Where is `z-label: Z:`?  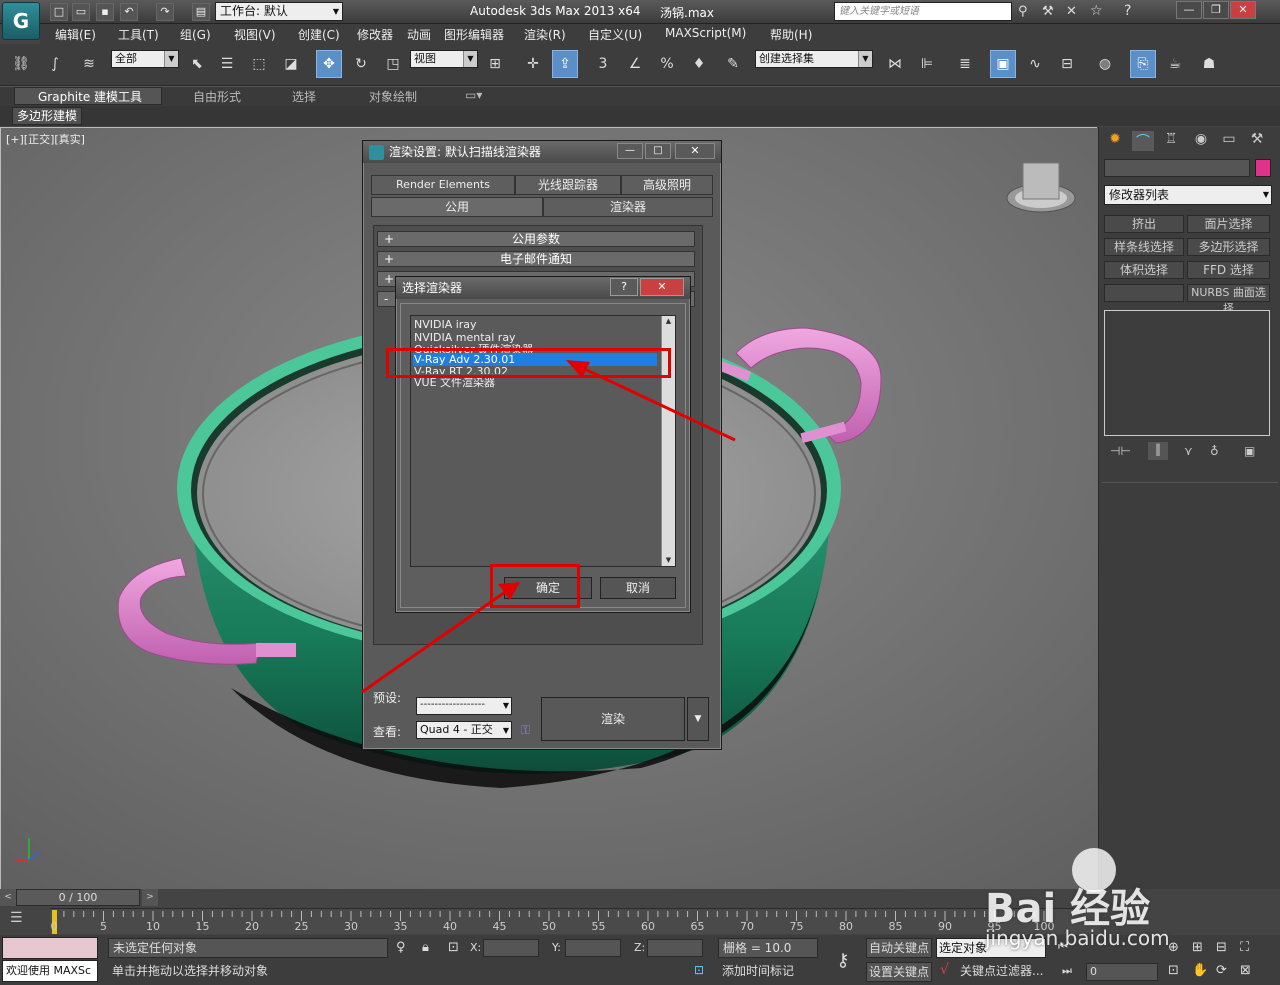
z-label: Z: is located at coordinates (640, 947).